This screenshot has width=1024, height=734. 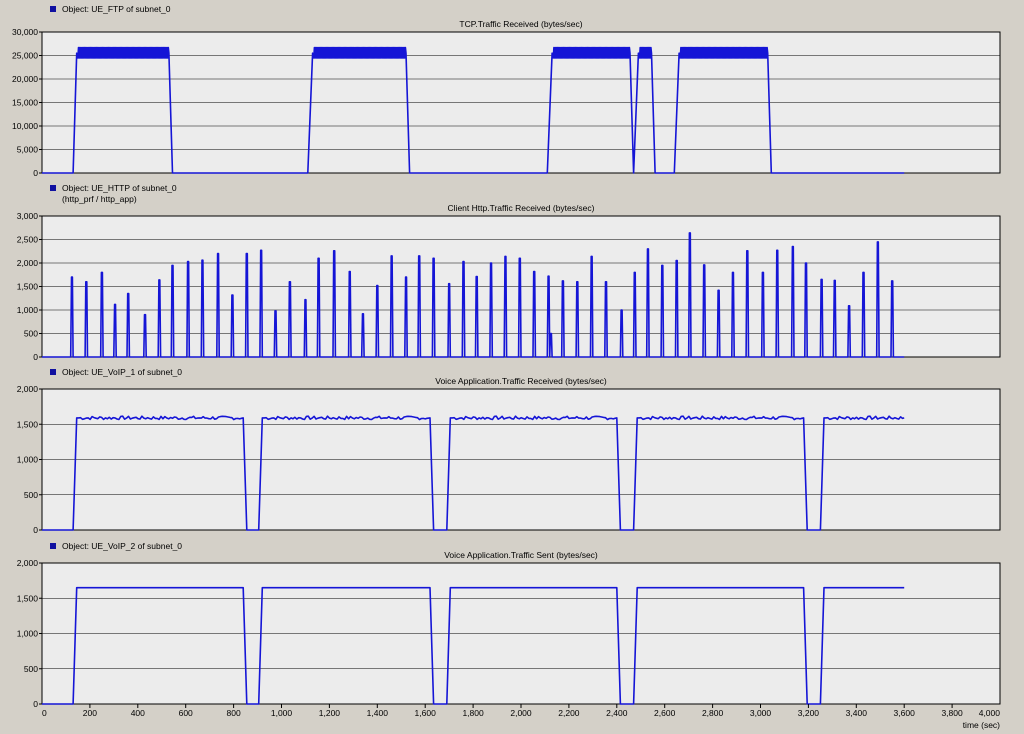 I want to click on x-tick-label: 3,800, so click(x=952, y=713).